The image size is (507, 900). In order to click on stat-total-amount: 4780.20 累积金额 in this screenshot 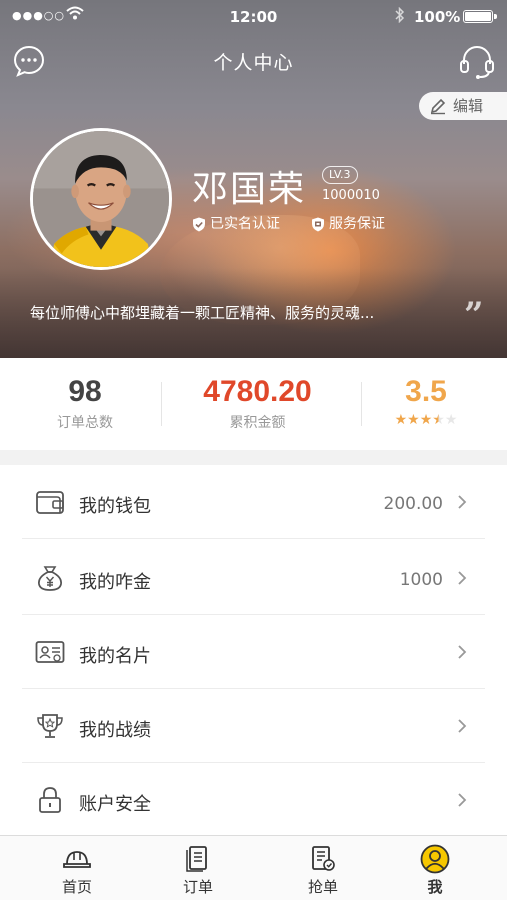, I will do `click(257, 403)`.